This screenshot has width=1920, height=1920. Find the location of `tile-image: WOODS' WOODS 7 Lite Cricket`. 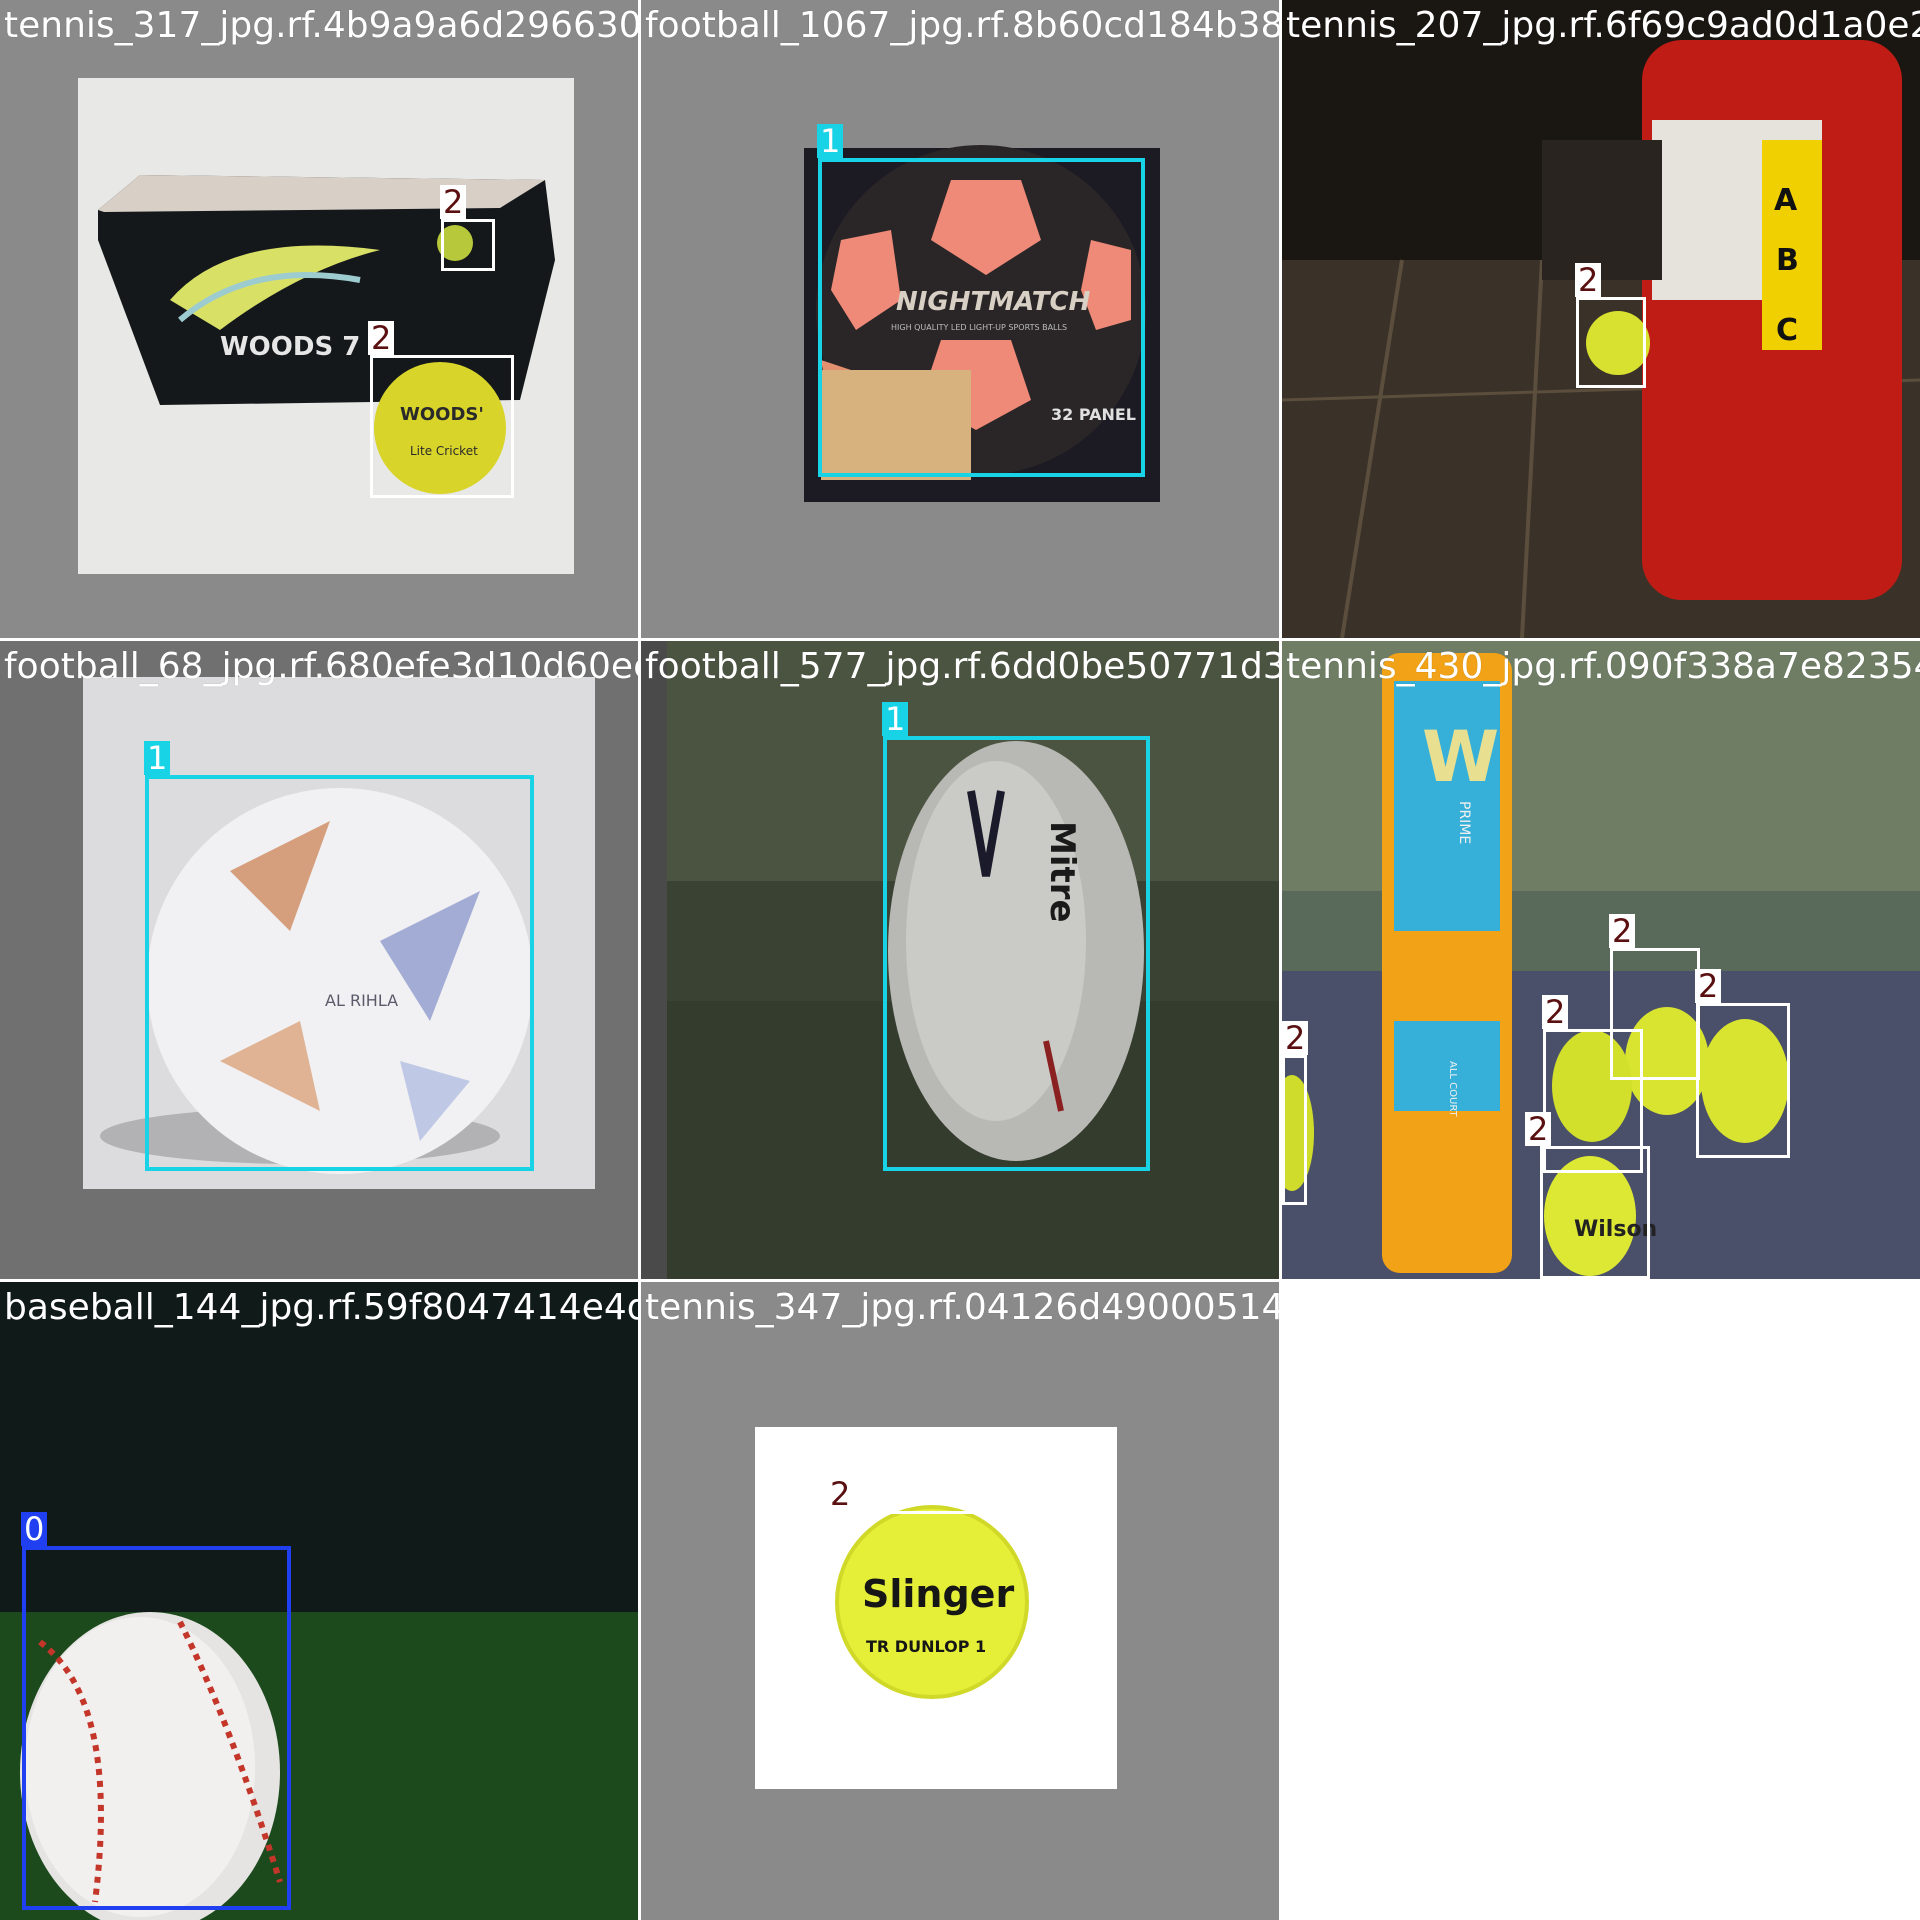

tile-image: WOODS' WOODS 7 Lite Cricket is located at coordinates (319, 319).